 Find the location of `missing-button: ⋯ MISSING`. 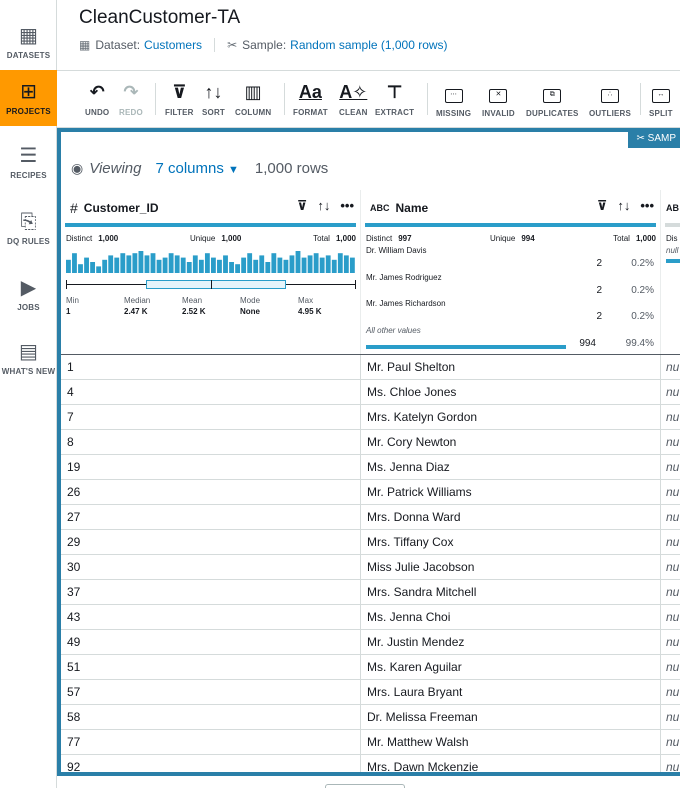

missing-button: ⋯ MISSING is located at coordinates (453, 99).